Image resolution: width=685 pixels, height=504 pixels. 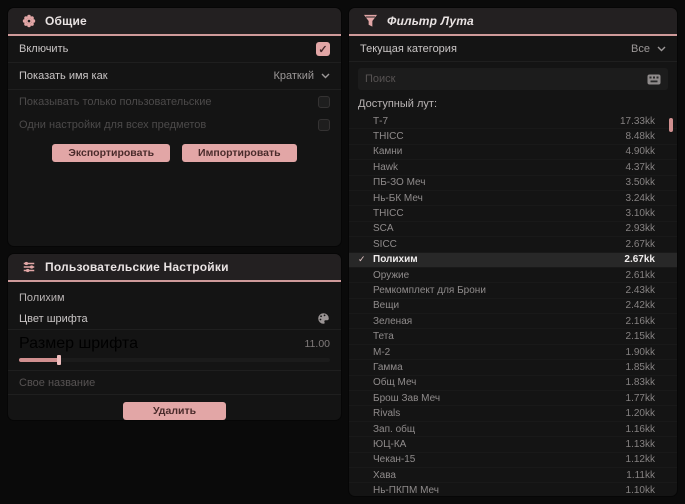 What do you see at coordinates (640, 229) in the screenshot?
I see `loot-item-value: 2.93kk` at bounding box center [640, 229].